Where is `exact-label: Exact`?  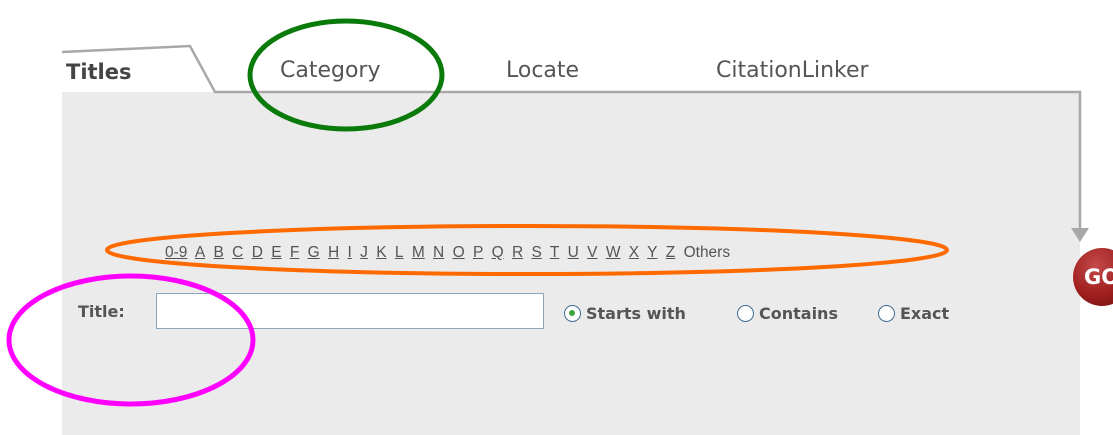 exact-label: Exact is located at coordinates (925, 313).